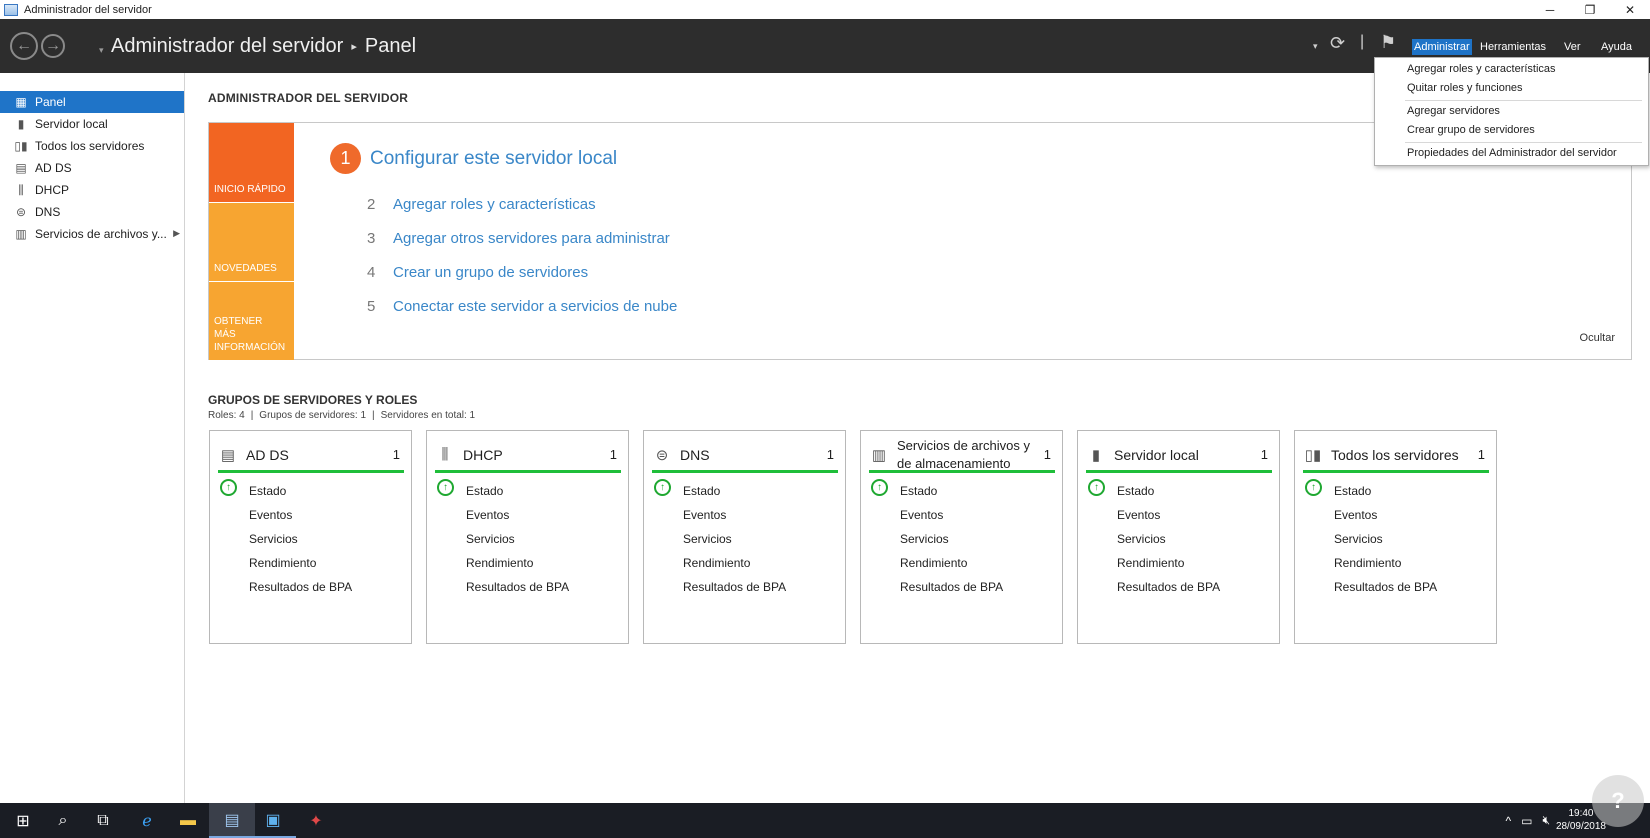 The width and height of the screenshot is (1650, 838). I want to click on server-manager-icon: ▤, so click(232, 820).